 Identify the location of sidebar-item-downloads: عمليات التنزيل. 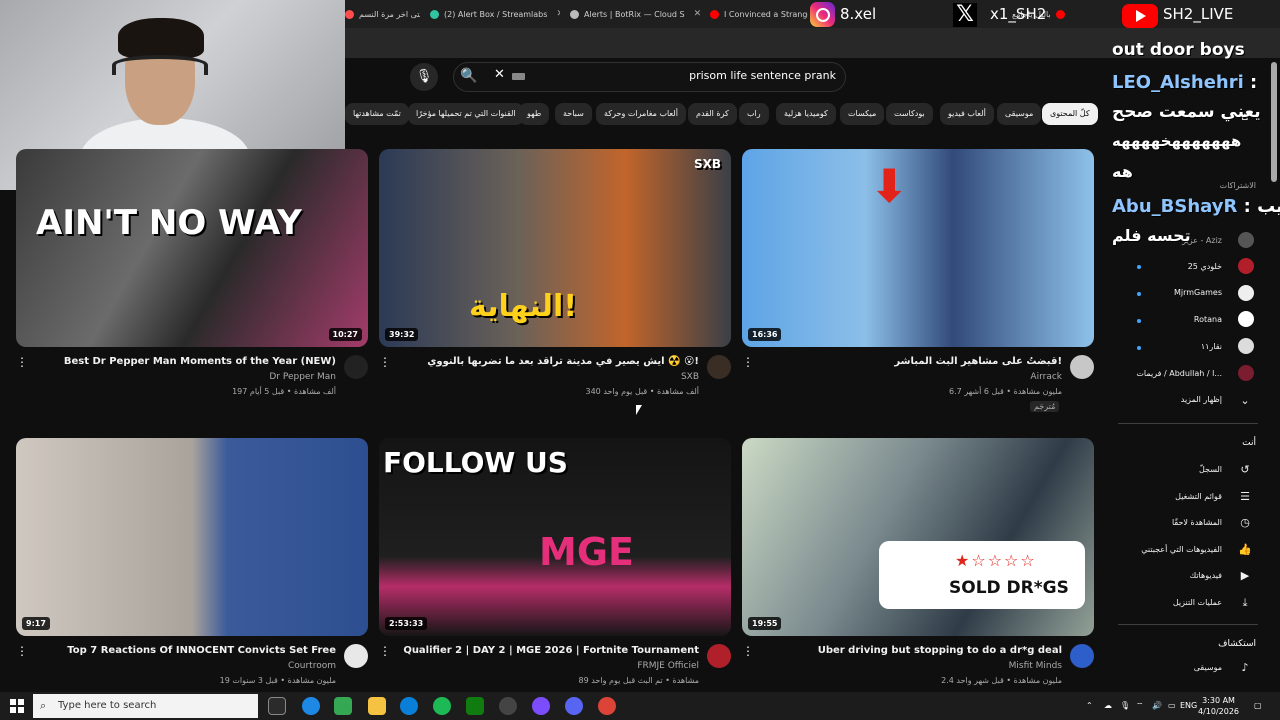
(1171, 602).